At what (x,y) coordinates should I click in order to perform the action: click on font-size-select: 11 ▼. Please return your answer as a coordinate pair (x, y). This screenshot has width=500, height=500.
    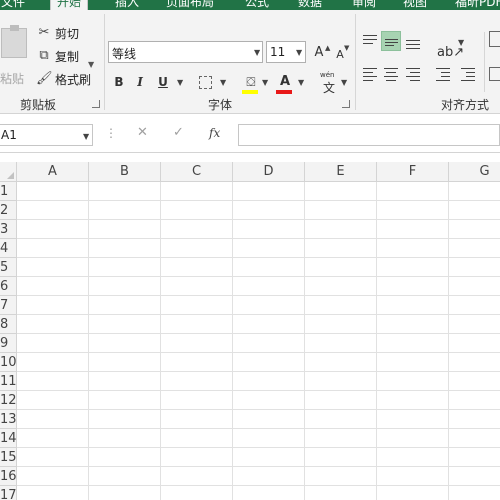
    Looking at the image, I should click on (286, 52).